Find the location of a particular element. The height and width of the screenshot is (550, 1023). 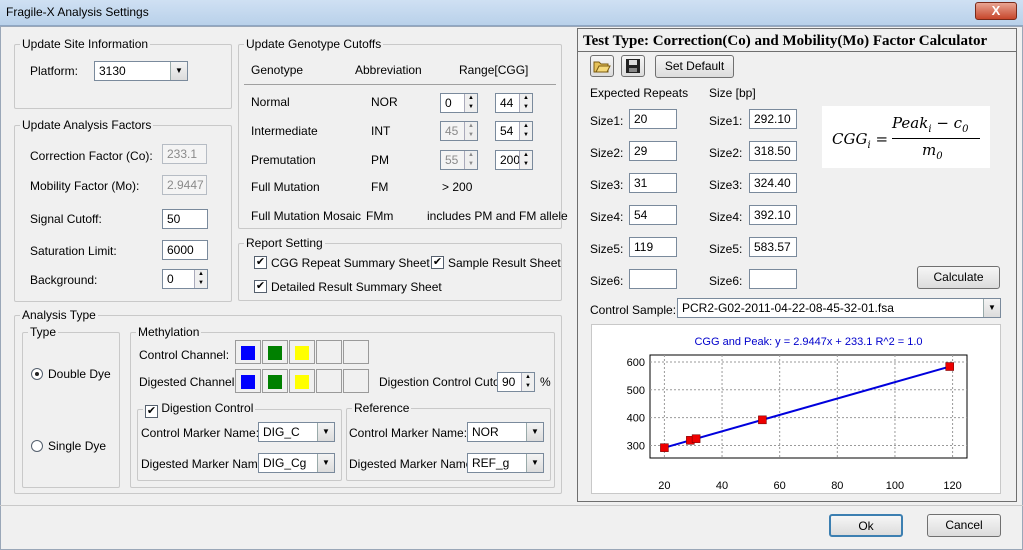

single-dye-radio is located at coordinates (37, 446).